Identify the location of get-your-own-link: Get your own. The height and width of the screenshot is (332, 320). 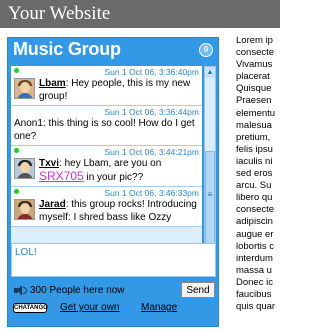
(89, 307).